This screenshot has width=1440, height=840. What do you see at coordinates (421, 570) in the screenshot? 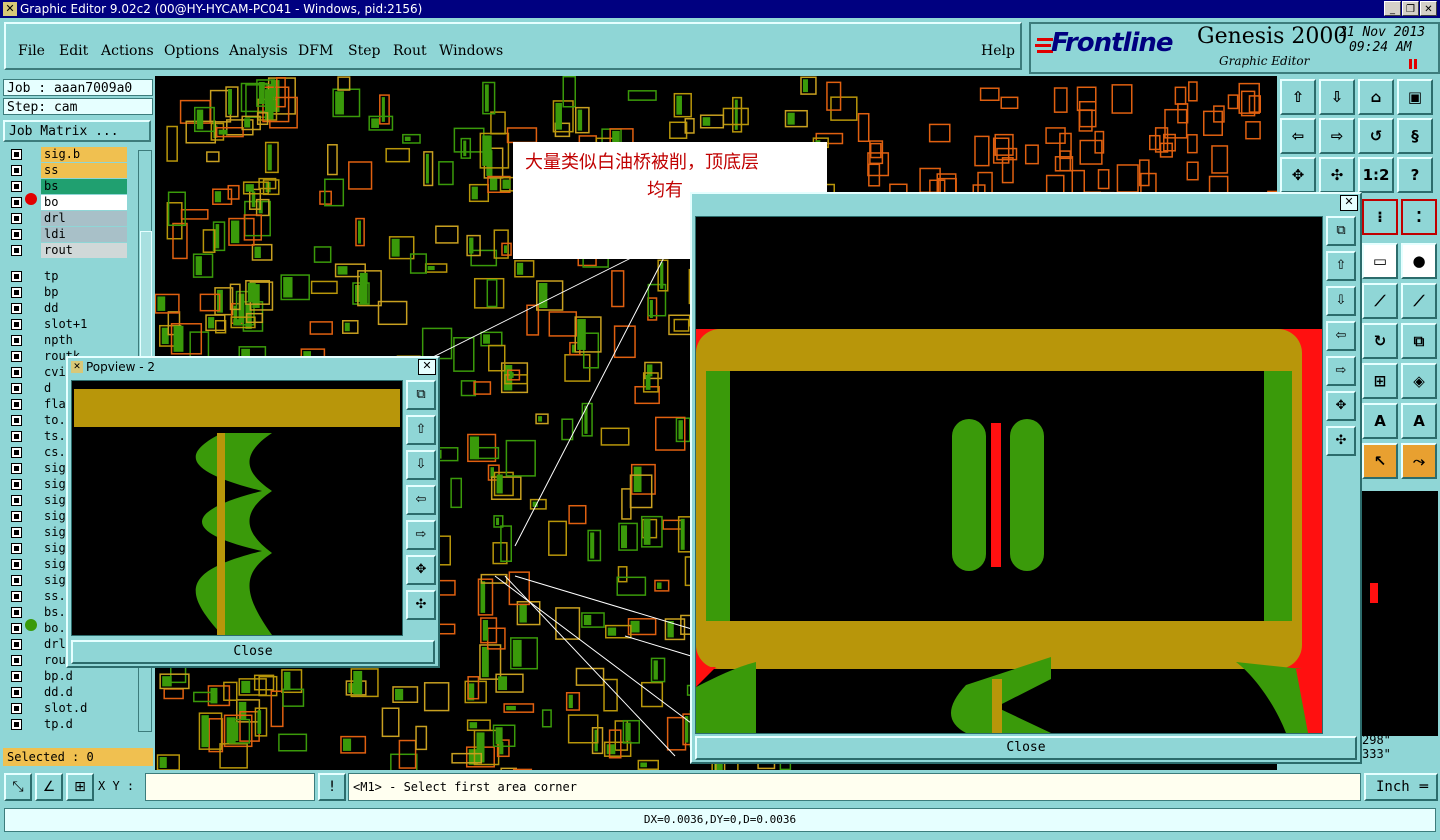
I see `pv-zoom-in-icon: ✥` at bounding box center [421, 570].